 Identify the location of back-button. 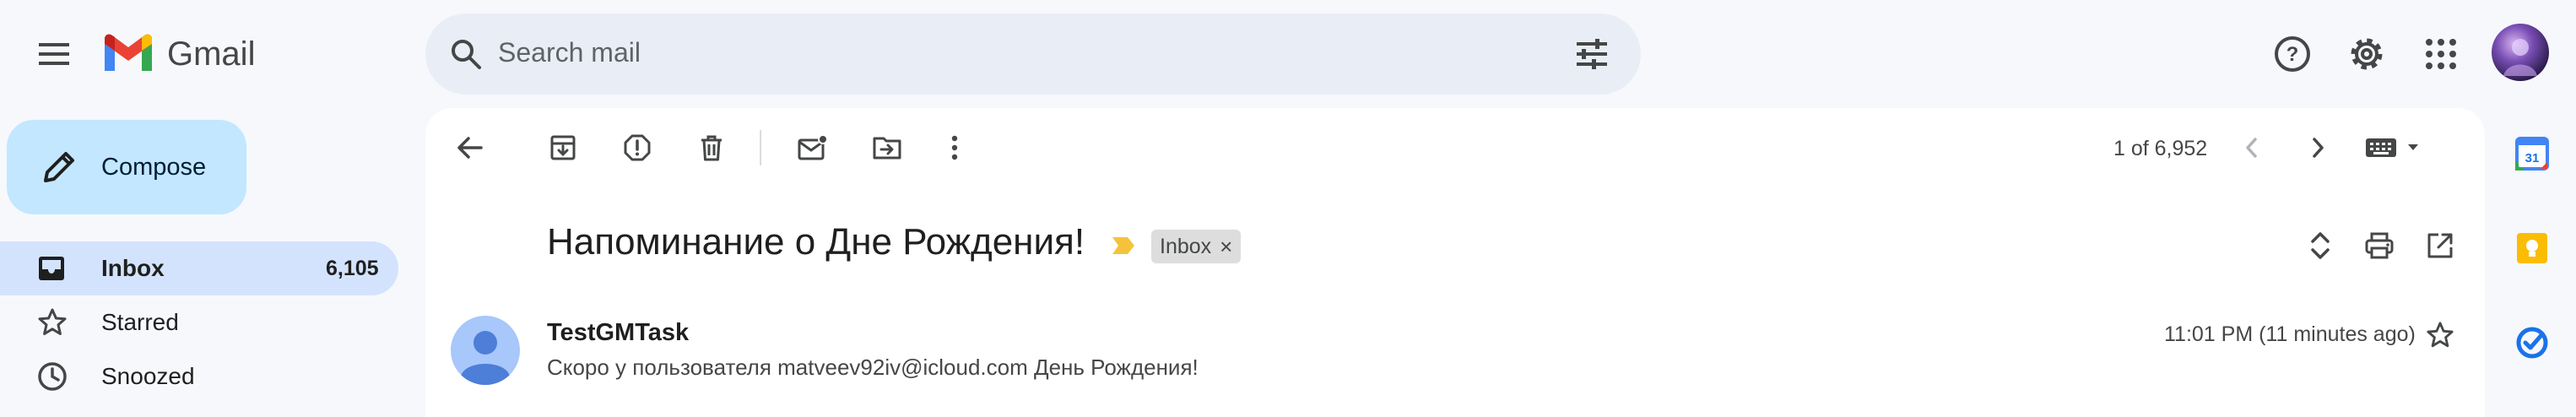
(471, 147).